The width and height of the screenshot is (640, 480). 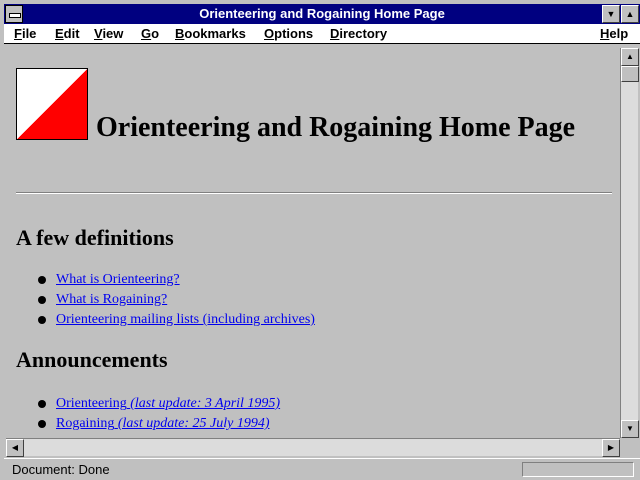 I want to click on scrollbar-corner, so click(x=629, y=447).